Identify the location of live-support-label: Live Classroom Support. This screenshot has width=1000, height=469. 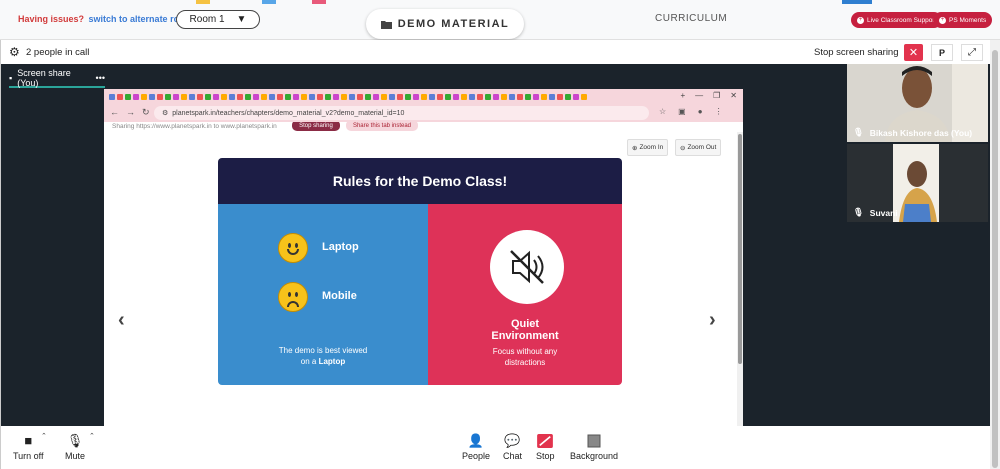
(902, 20).